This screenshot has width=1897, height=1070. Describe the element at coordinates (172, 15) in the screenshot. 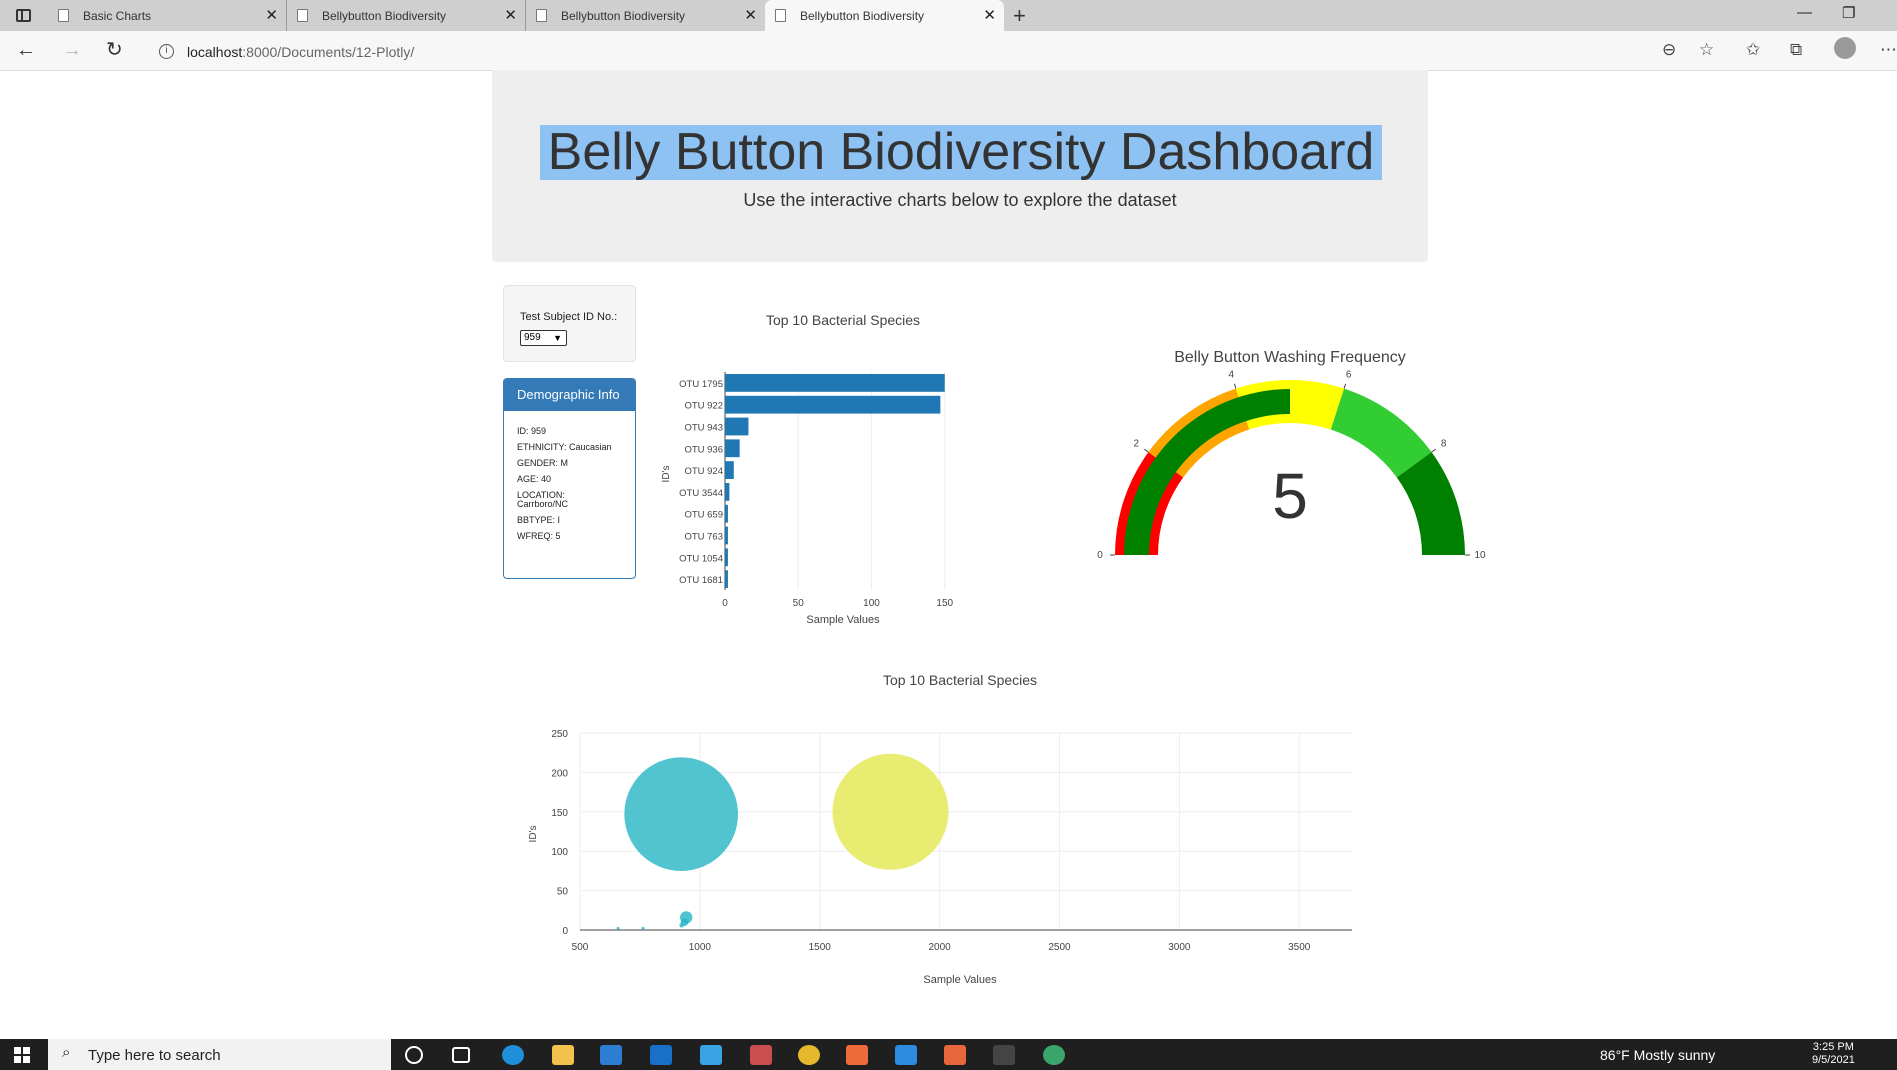

I see `tab-basic-charts: Basic Charts ✕` at that location.